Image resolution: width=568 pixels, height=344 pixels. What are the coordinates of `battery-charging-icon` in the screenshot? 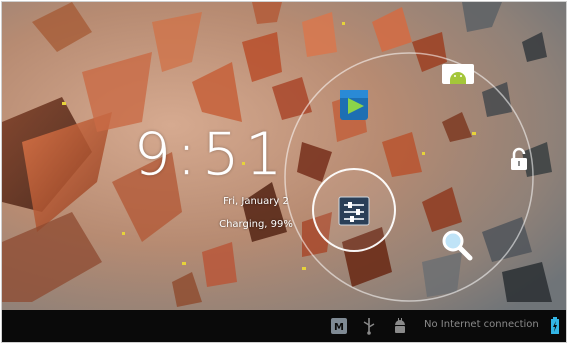 It's located at (555, 328).